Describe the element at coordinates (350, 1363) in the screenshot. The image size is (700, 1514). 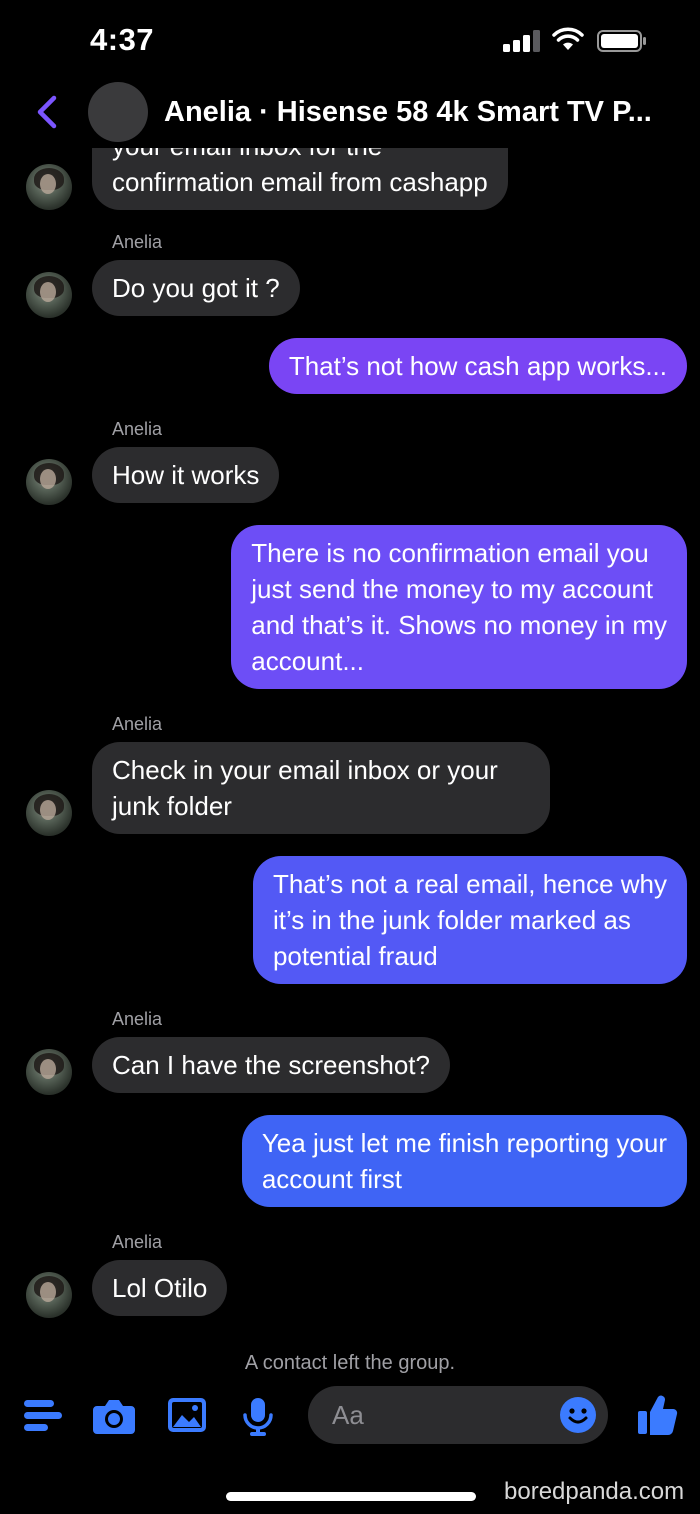
I see `system-notice: A contact left the group.` at that location.